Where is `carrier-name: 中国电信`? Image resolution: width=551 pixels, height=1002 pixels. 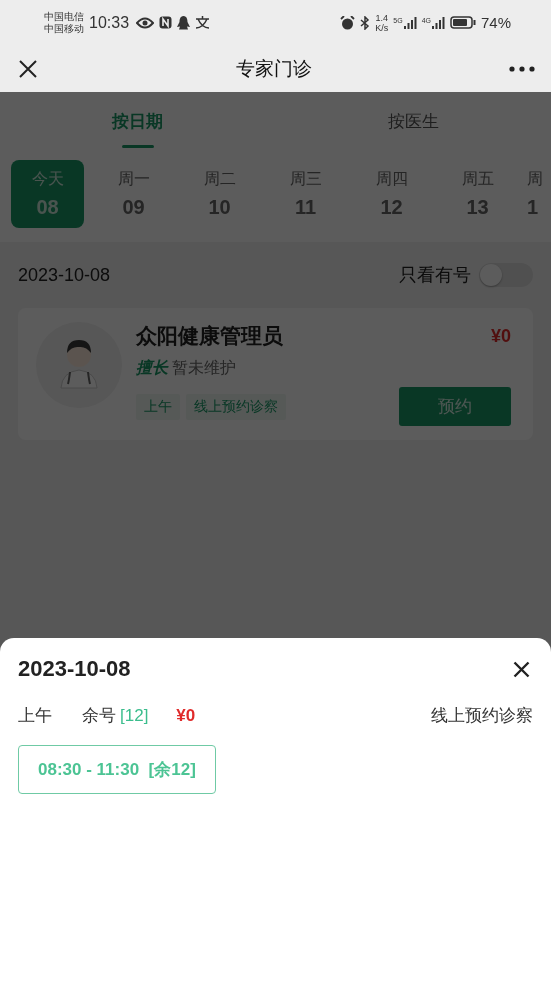 carrier-name: 中国电信 is located at coordinates (64, 16).